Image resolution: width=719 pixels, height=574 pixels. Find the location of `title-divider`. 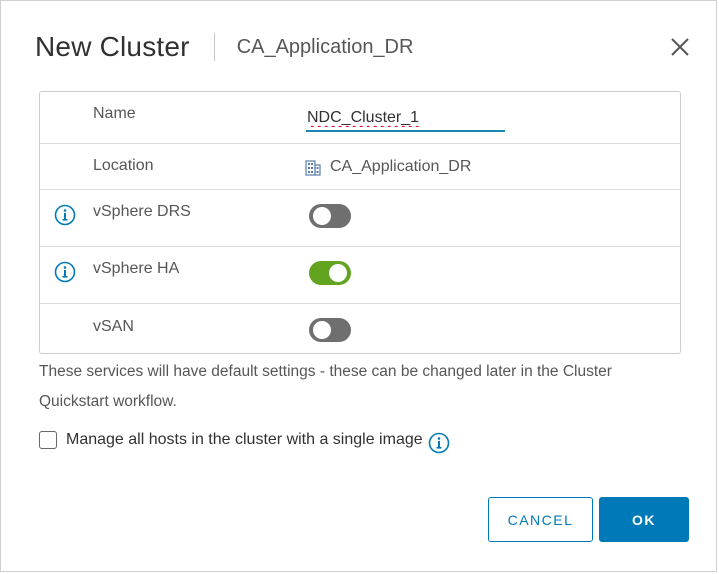

title-divider is located at coordinates (214, 47).